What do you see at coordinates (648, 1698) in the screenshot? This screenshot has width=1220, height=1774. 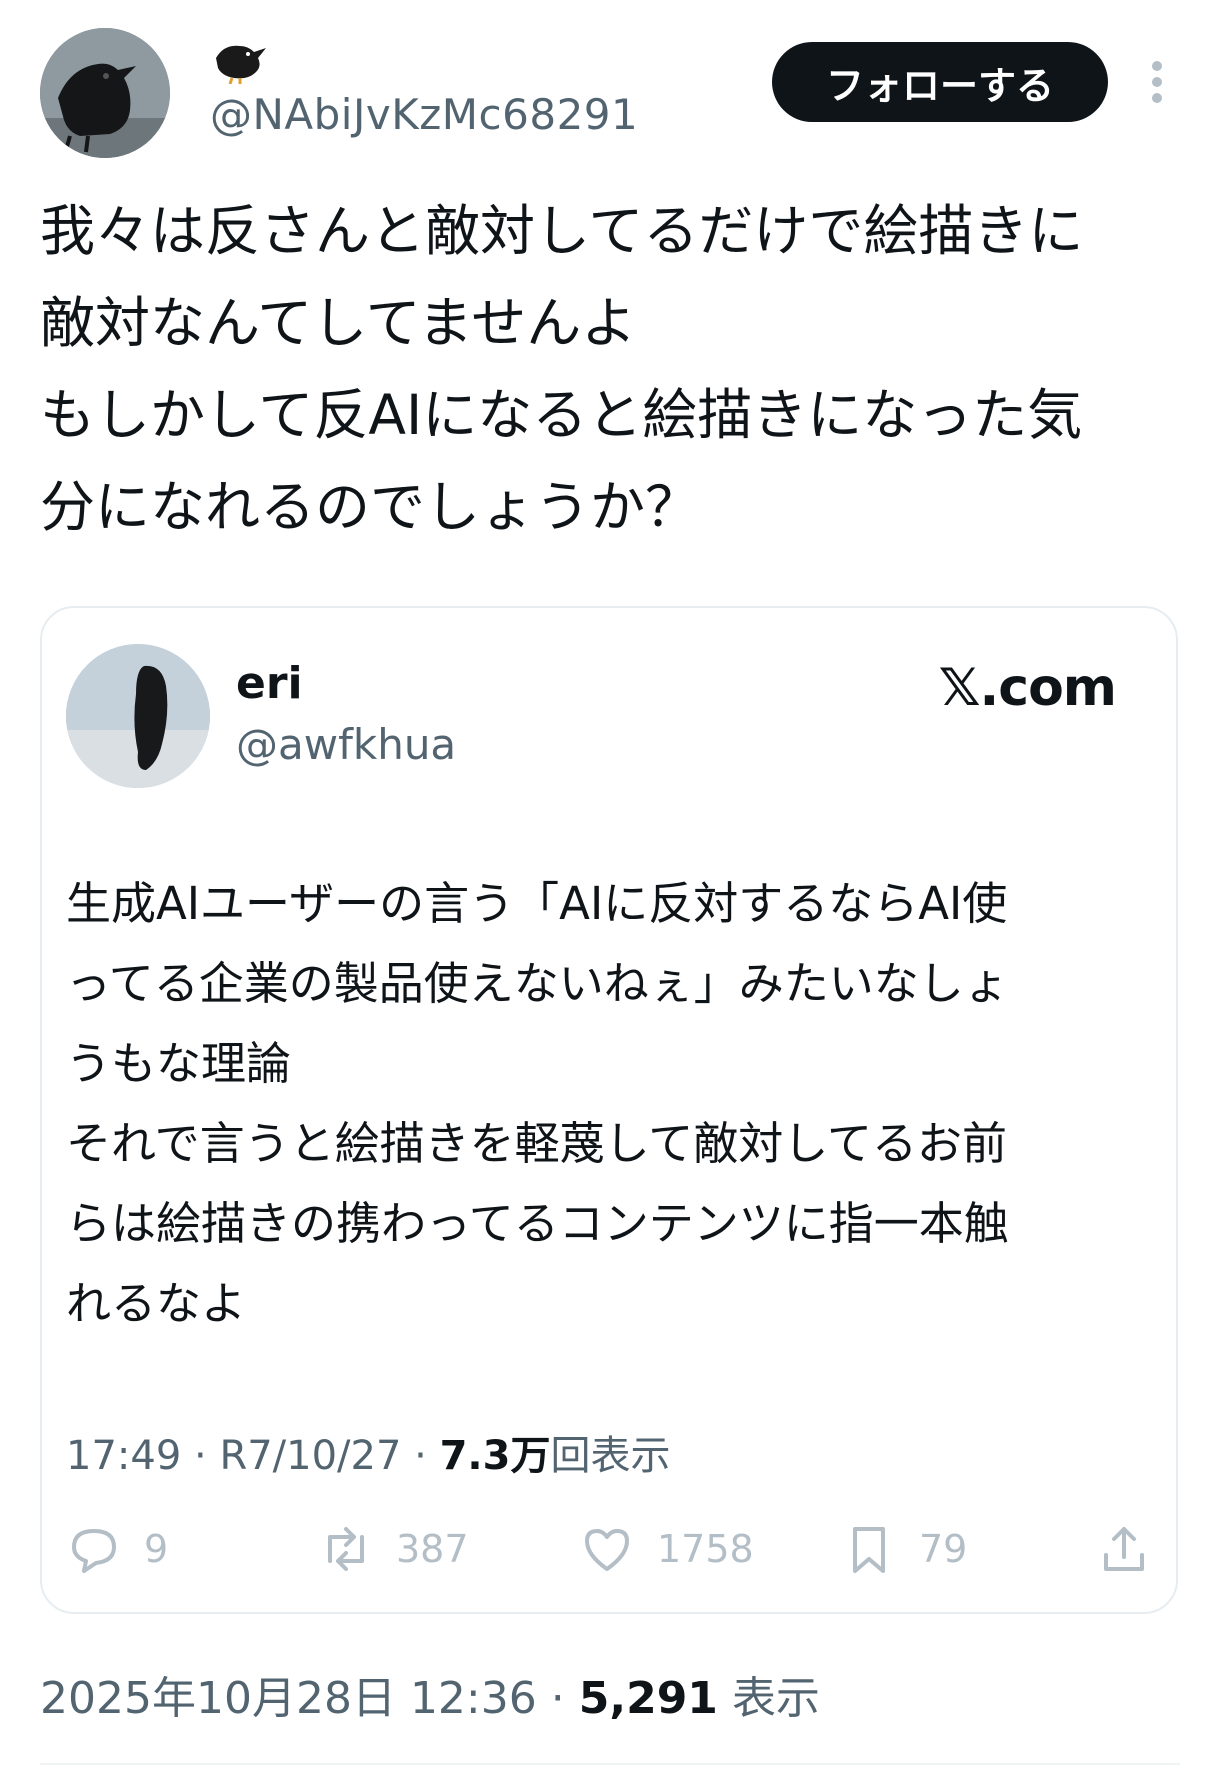 I see `tweet-views-count: 5,291` at bounding box center [648, 1698].